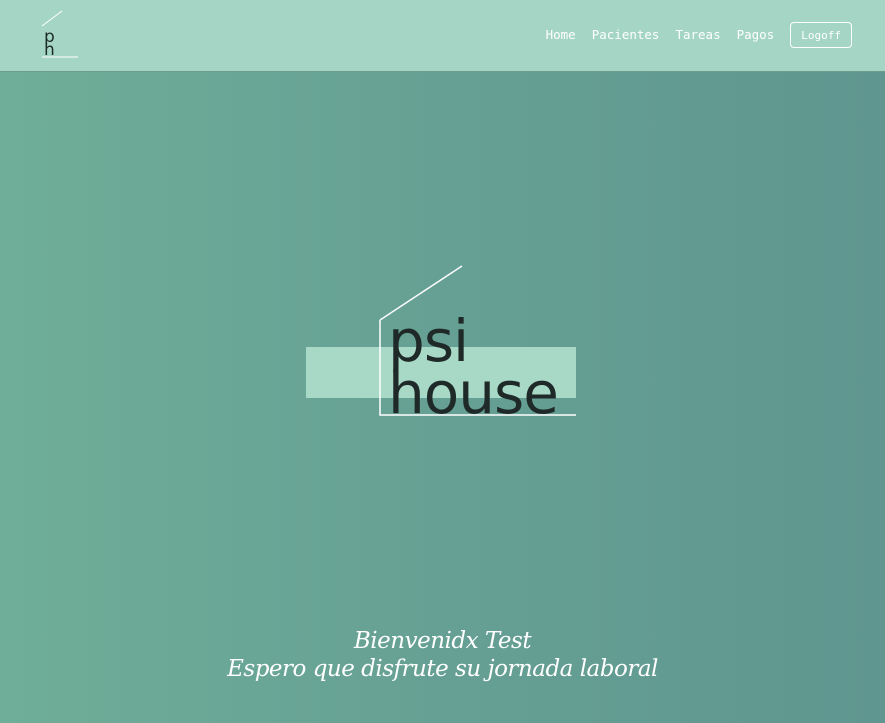  I want to click on nav-pagos-link: Pagos, so click(756, 35).